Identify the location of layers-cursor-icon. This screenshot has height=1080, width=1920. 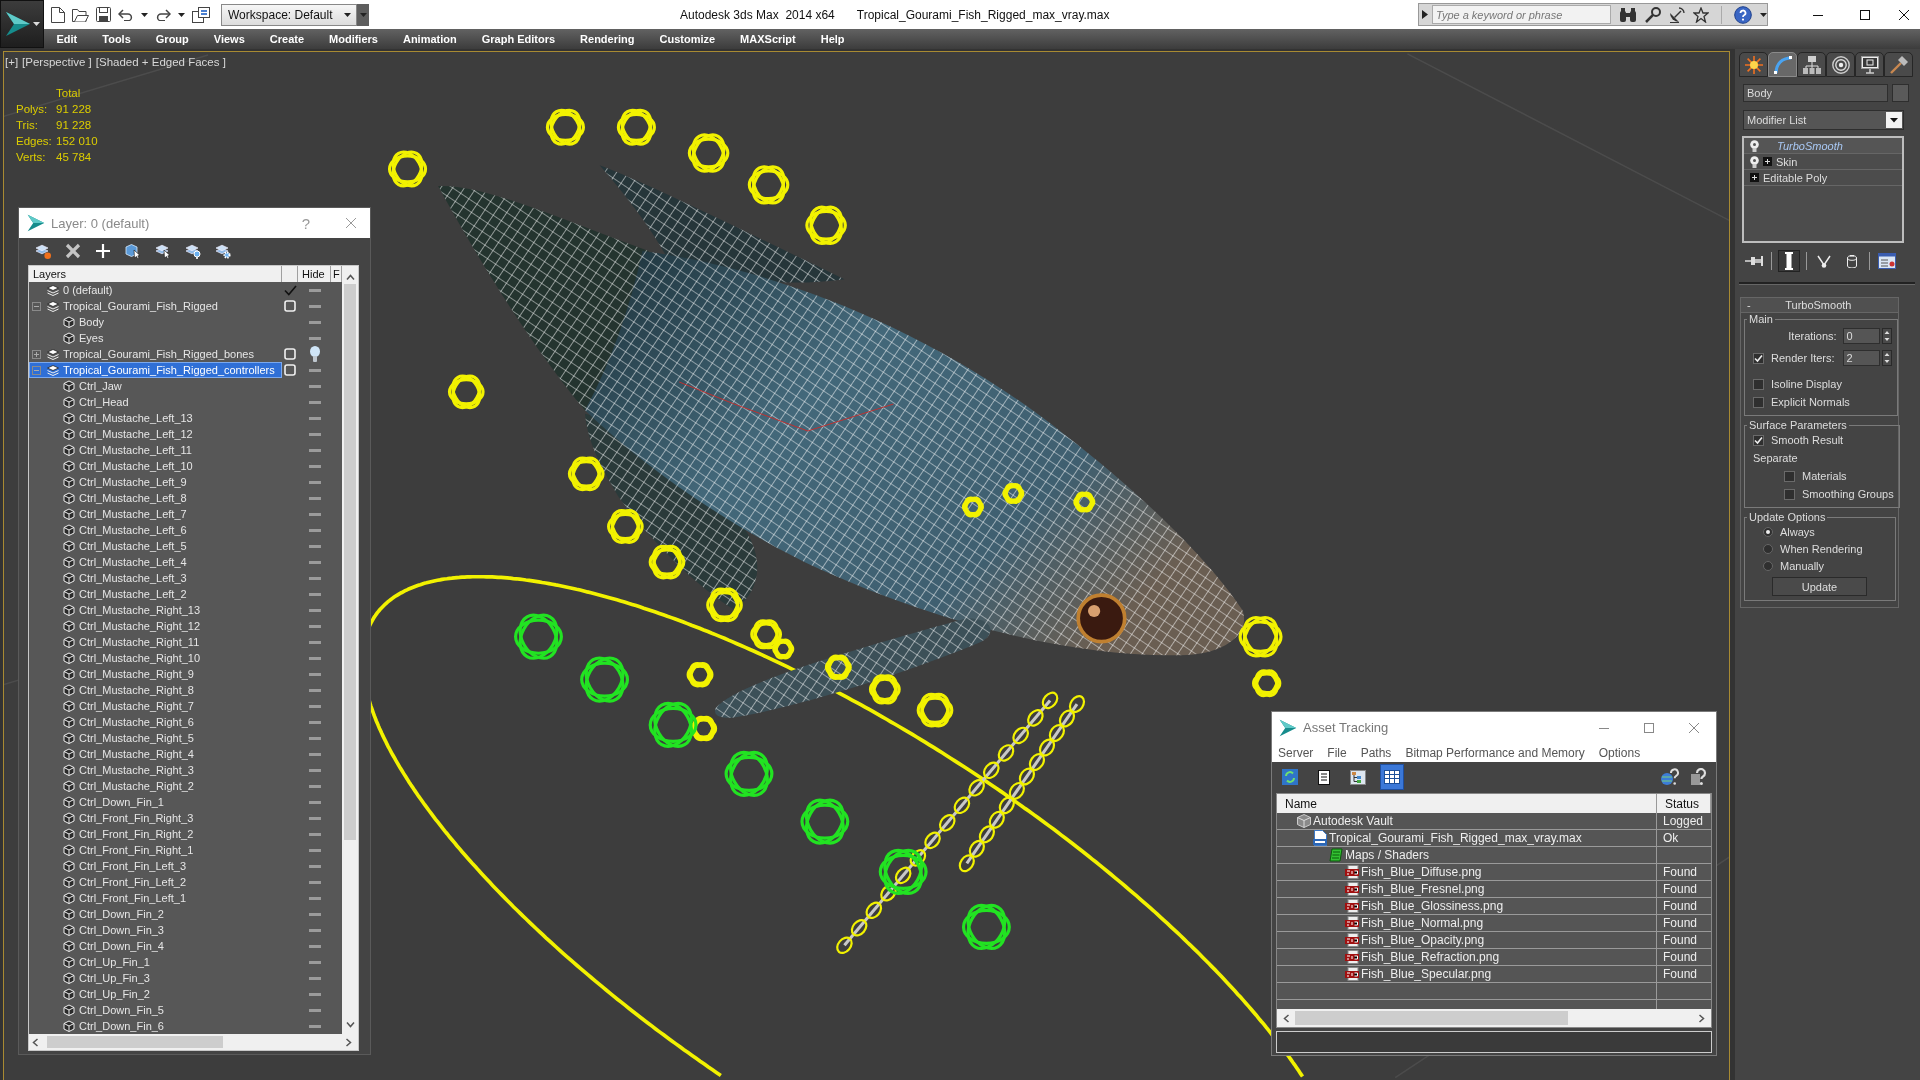
(163, 251).